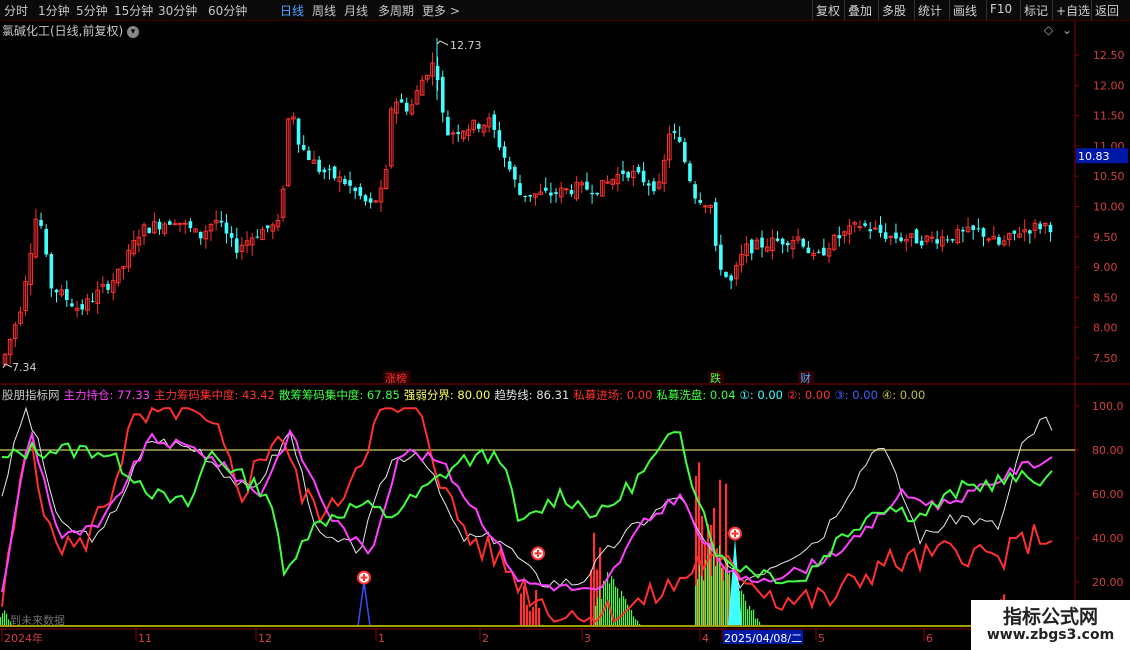 The image size is (1130, 650). What do you see at coordinates (1108, 406) in the screenshot?
I see `ind-tick-label: 100.0` at bounding box center [1108, 406].